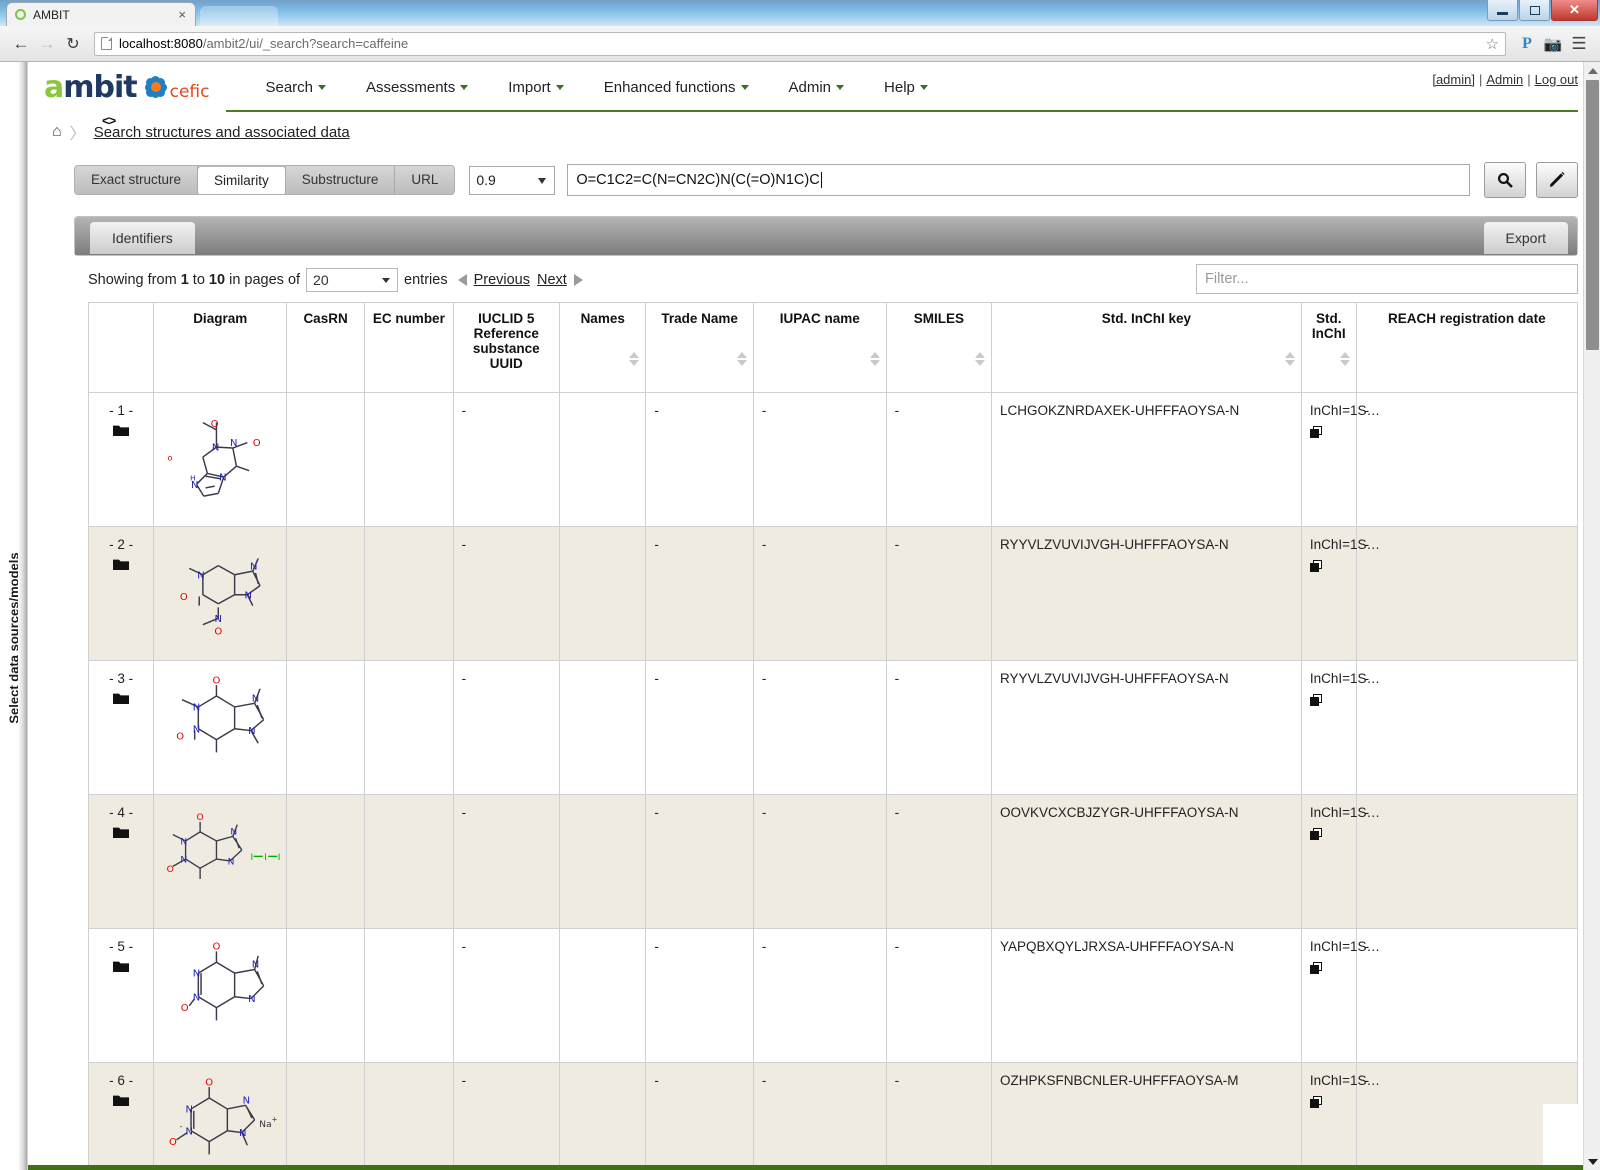 The width and height of the screenshot is (1600, 1170). I want to click on diagram-cell: N N N N O O I I, so click(220, 861).